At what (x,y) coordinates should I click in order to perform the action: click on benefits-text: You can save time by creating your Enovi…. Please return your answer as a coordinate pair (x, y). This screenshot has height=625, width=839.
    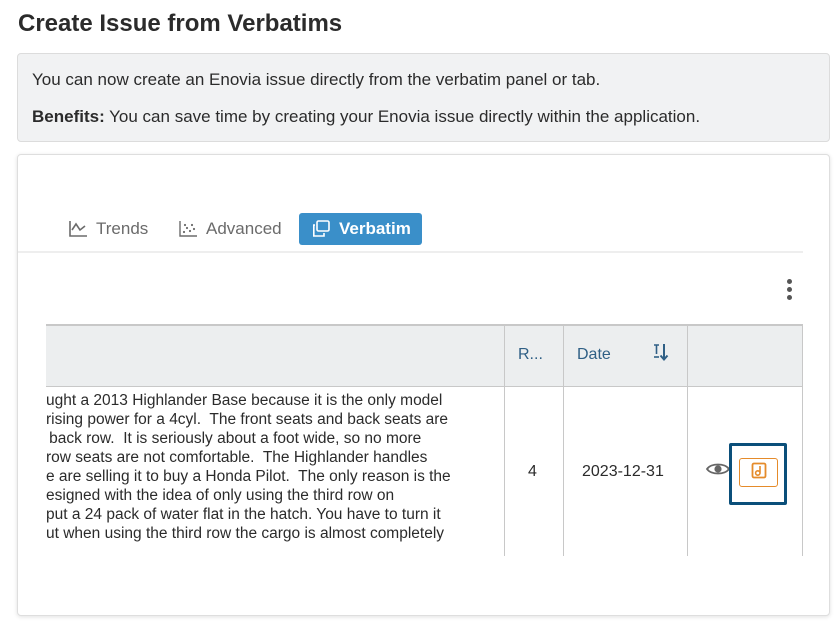
    Looking at the image, I should click on (402, 116).